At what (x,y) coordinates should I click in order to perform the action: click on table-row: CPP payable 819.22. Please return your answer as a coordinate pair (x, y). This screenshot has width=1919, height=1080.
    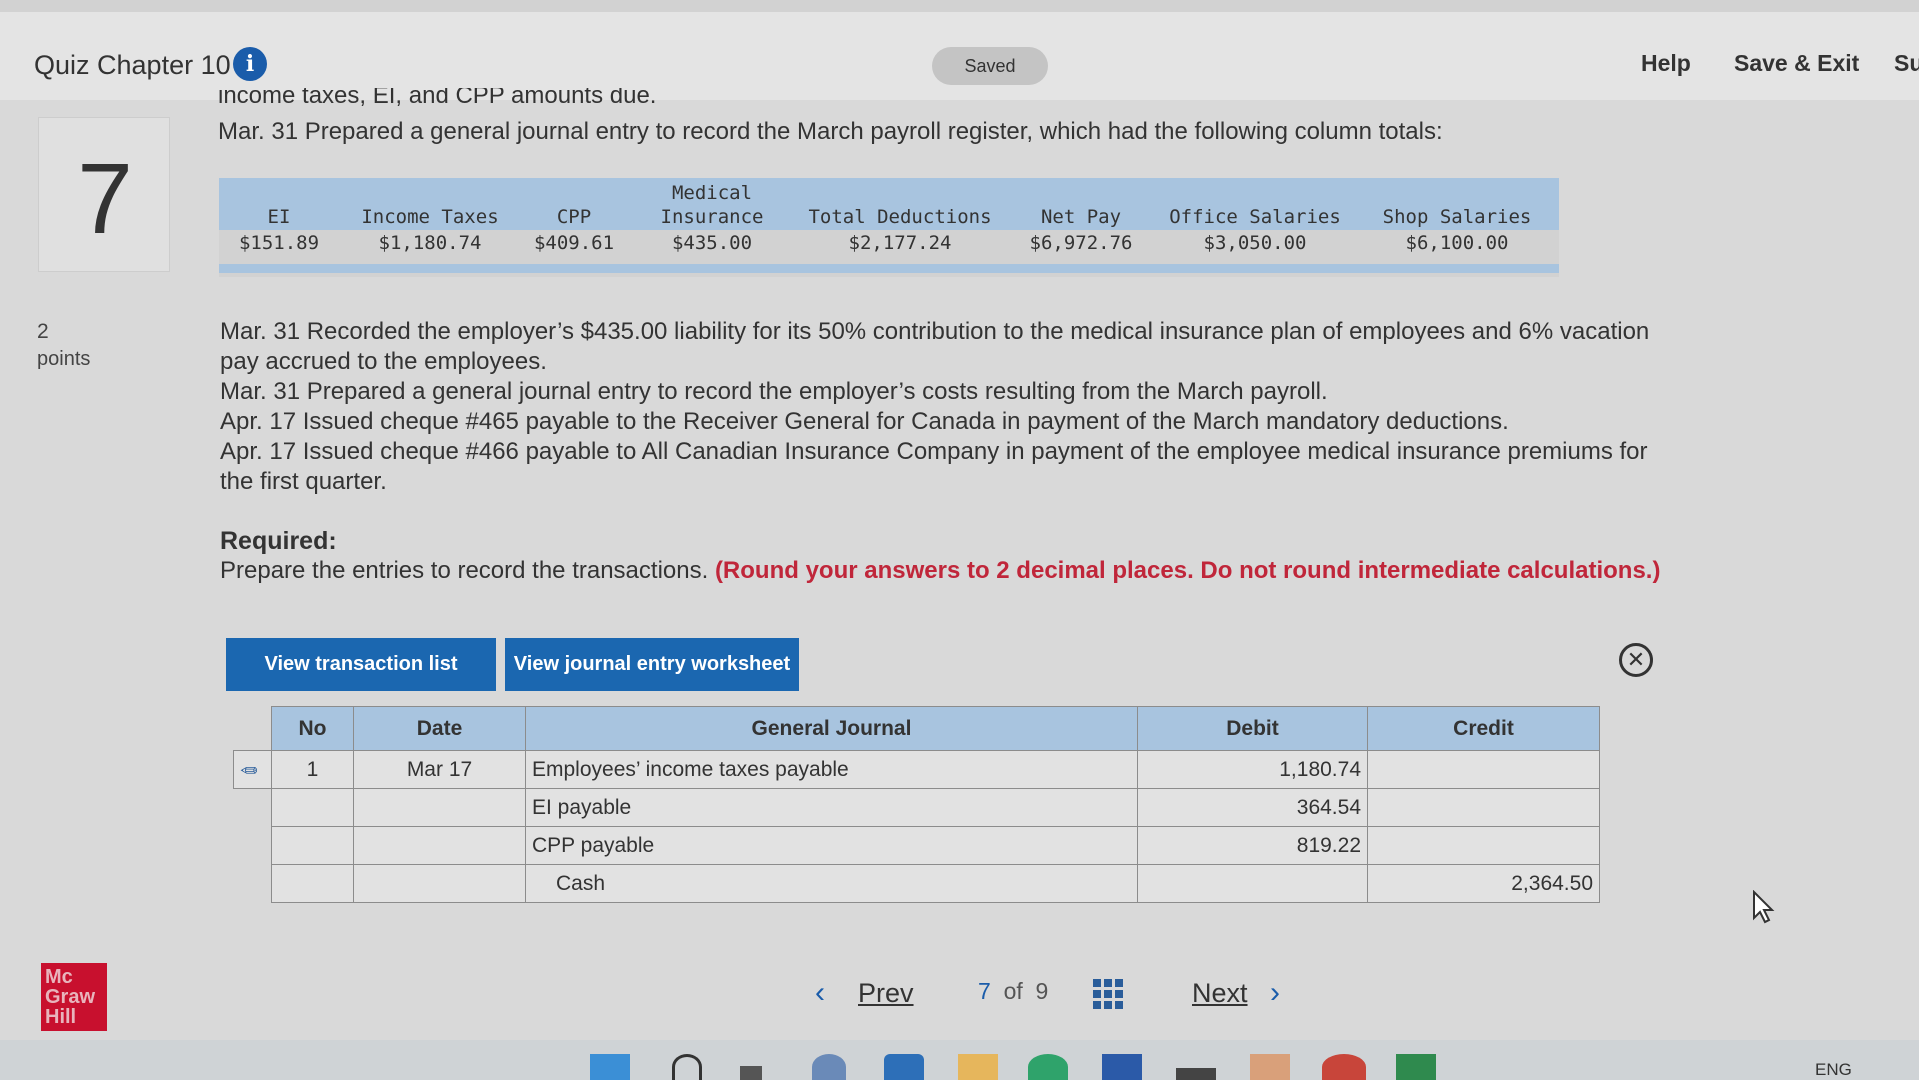
    Looking at the image, I should click on (916, 845).